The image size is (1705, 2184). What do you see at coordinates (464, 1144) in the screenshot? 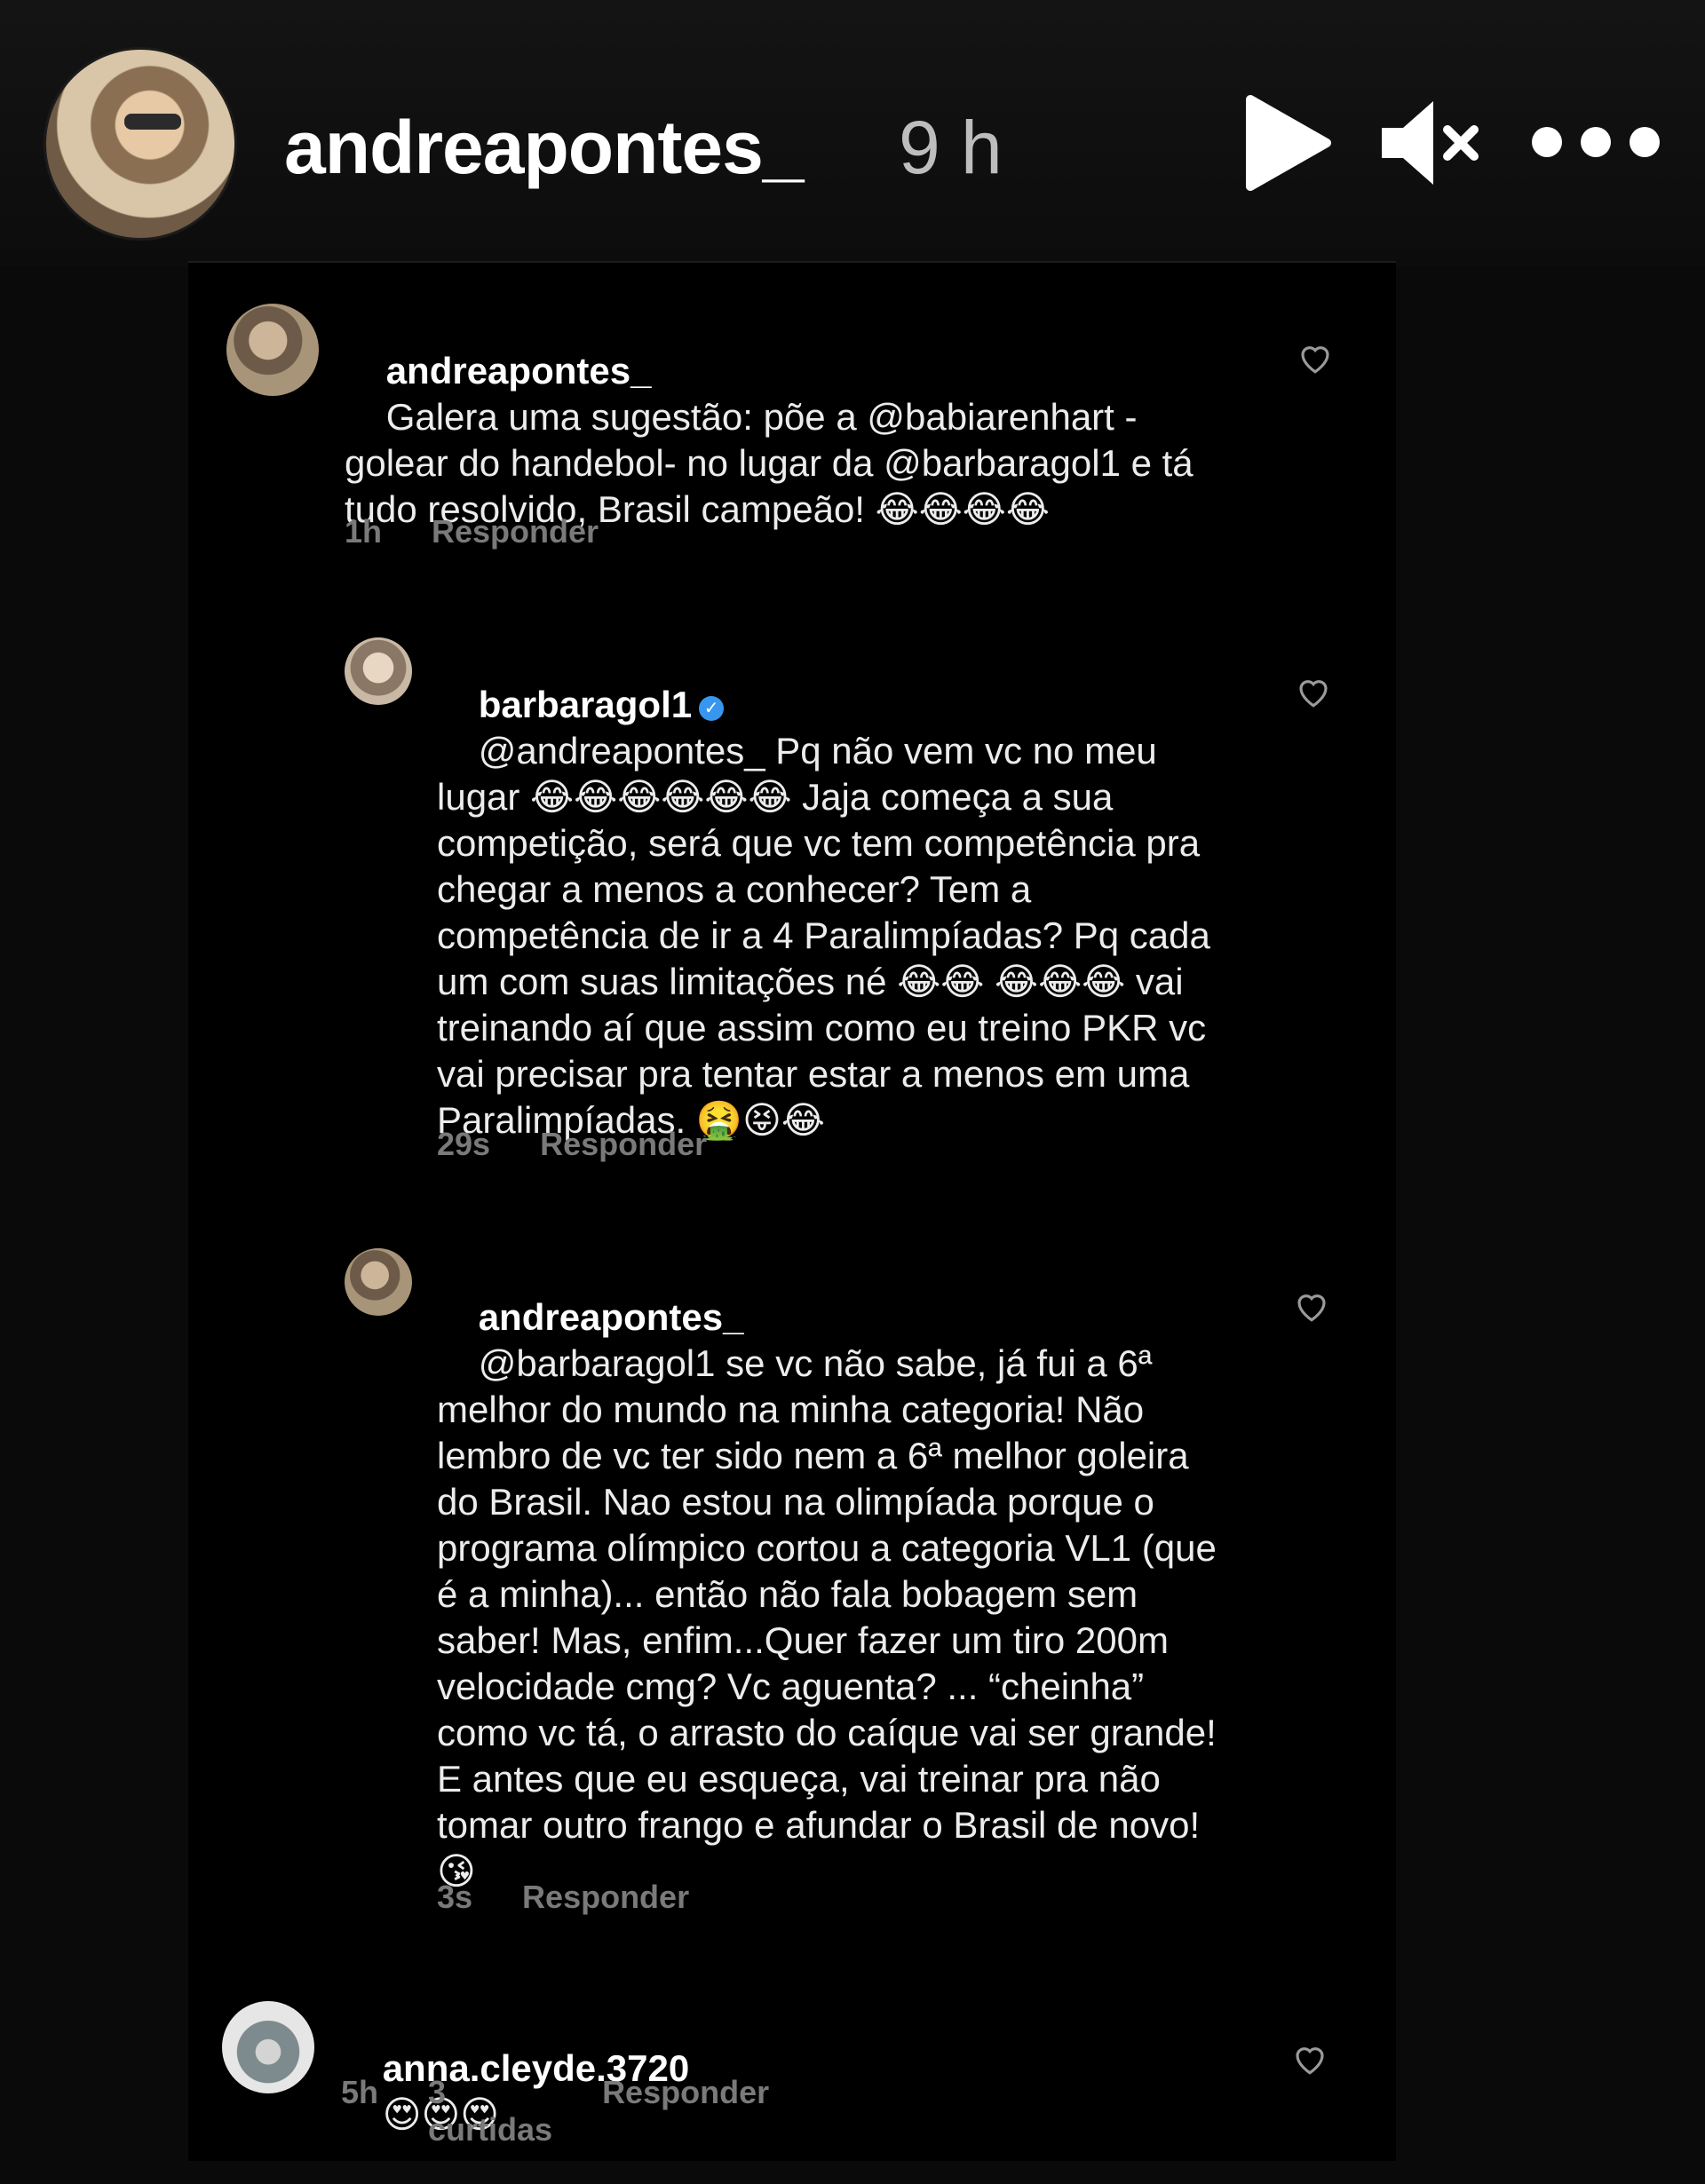
I see `comment-time: 29s` at bounding box center [464, 1144].